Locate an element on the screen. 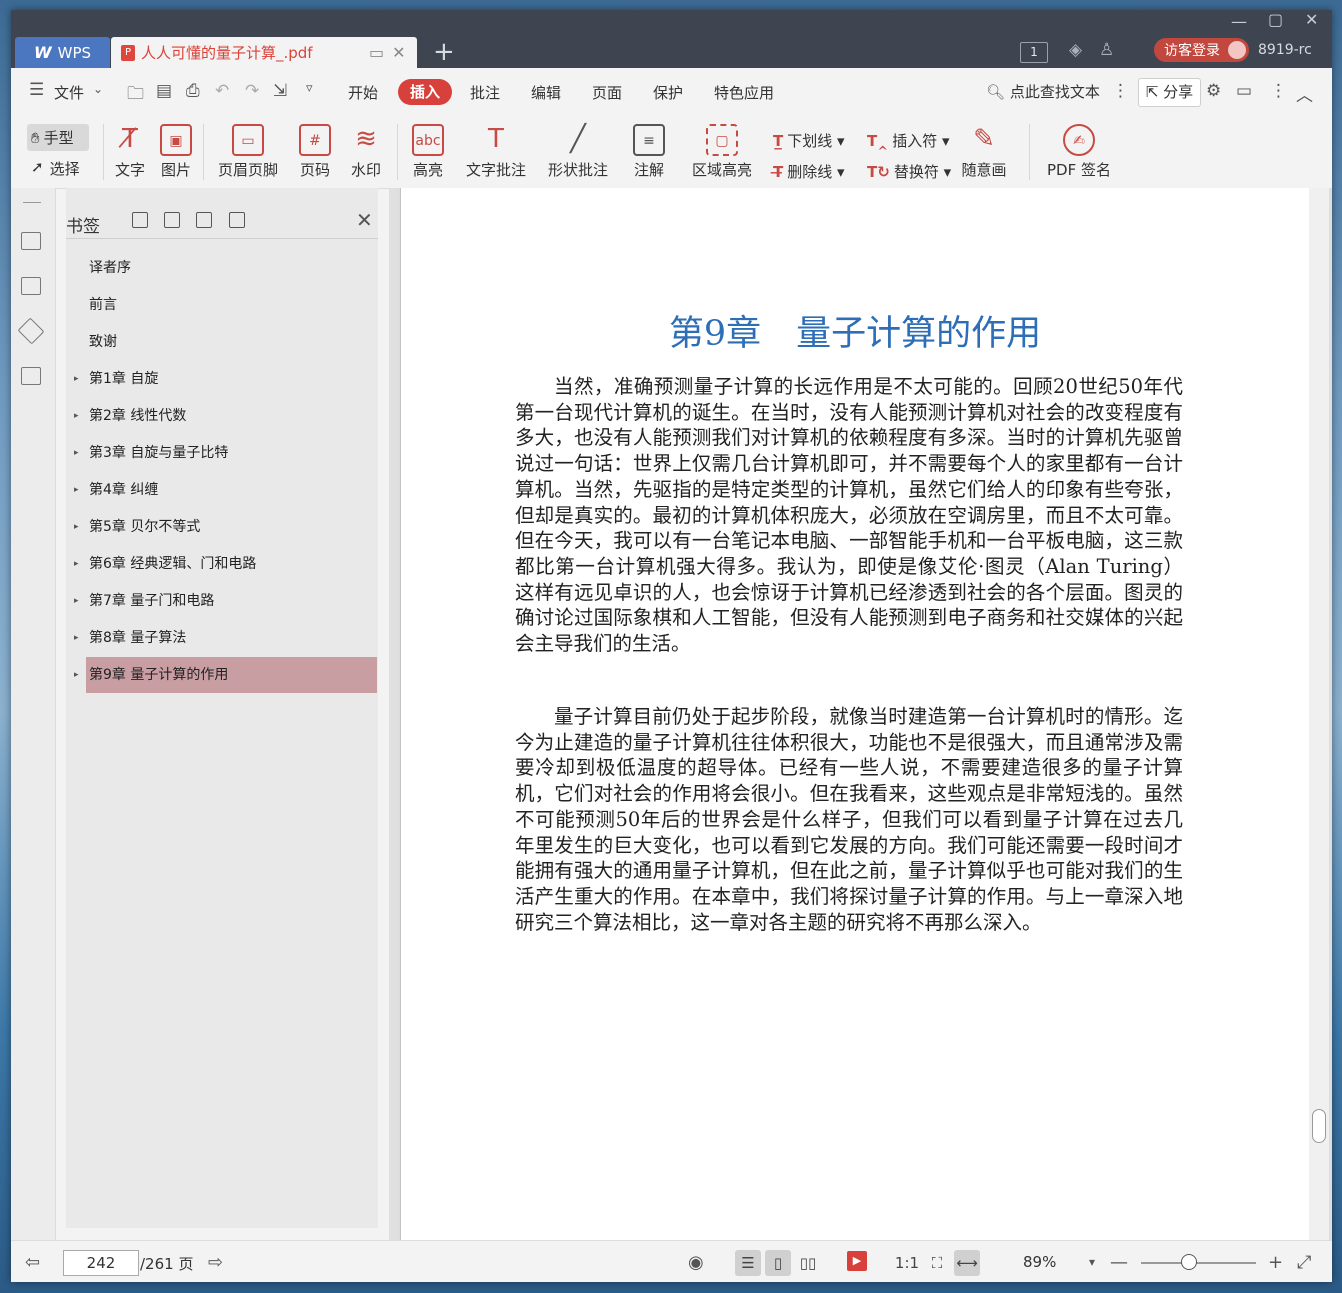 This screenshot has width=1342, height=1293. print-icon: ⎙ is located at coordinates (193, 91).